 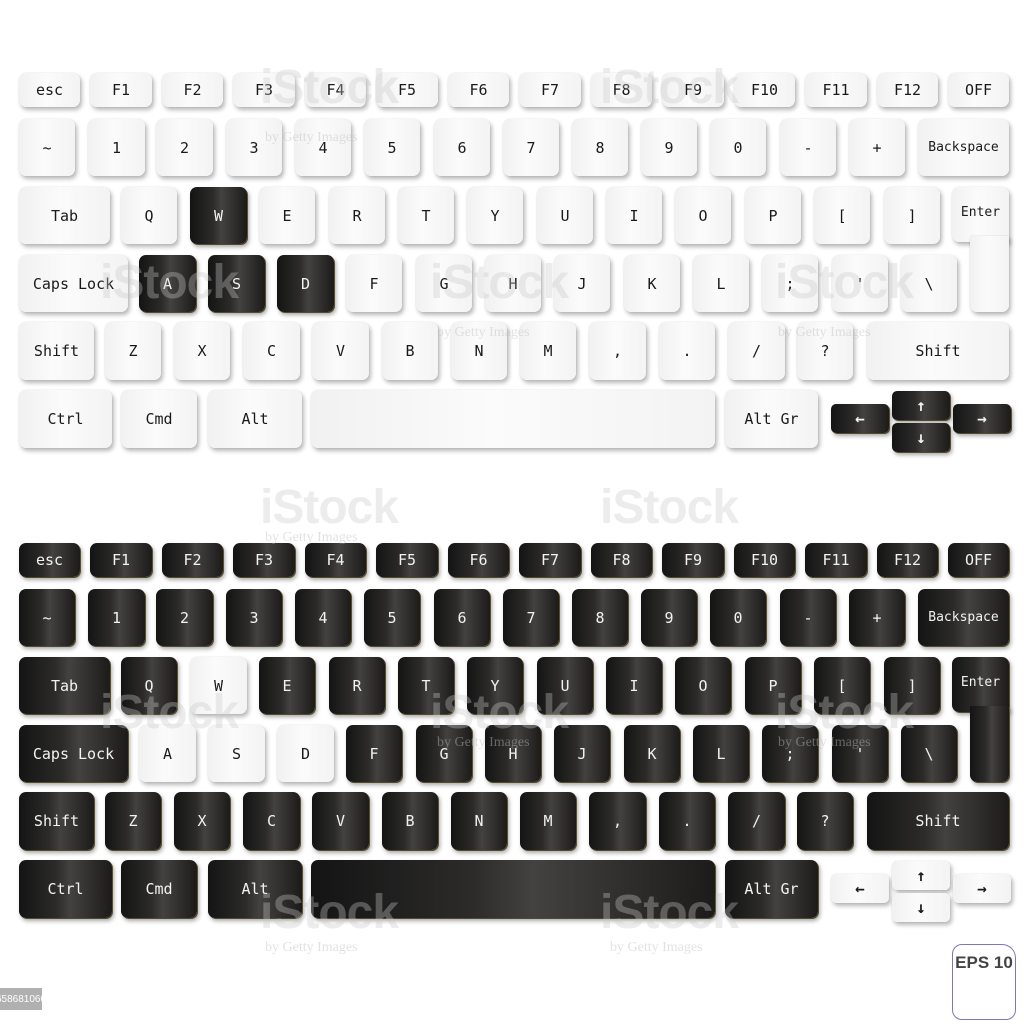 I want to click on key-left-shift: Shift, so click(x=56, y=351).